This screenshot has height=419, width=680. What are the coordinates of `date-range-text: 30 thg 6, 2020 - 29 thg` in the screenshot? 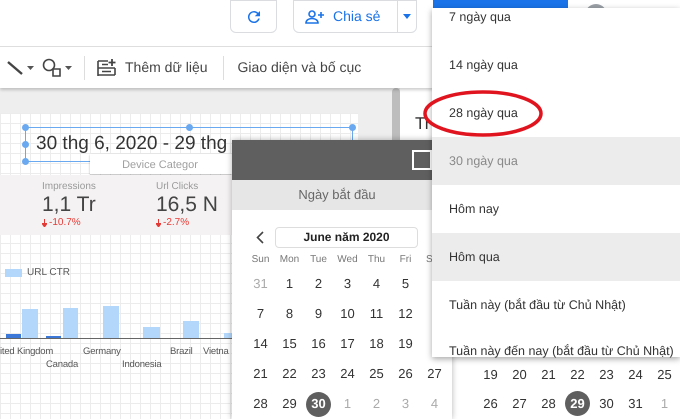 It's located at (132, 144).